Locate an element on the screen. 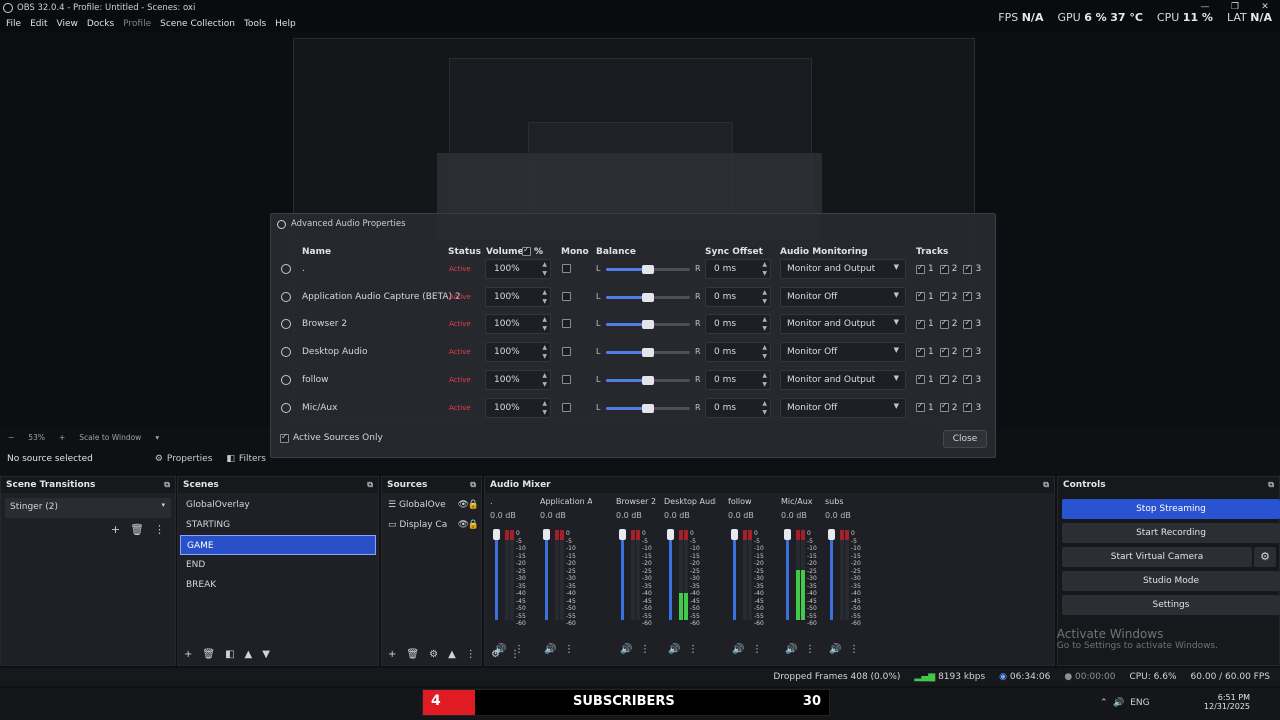  scene-item: BREAK is located at coordinates (278, 585).